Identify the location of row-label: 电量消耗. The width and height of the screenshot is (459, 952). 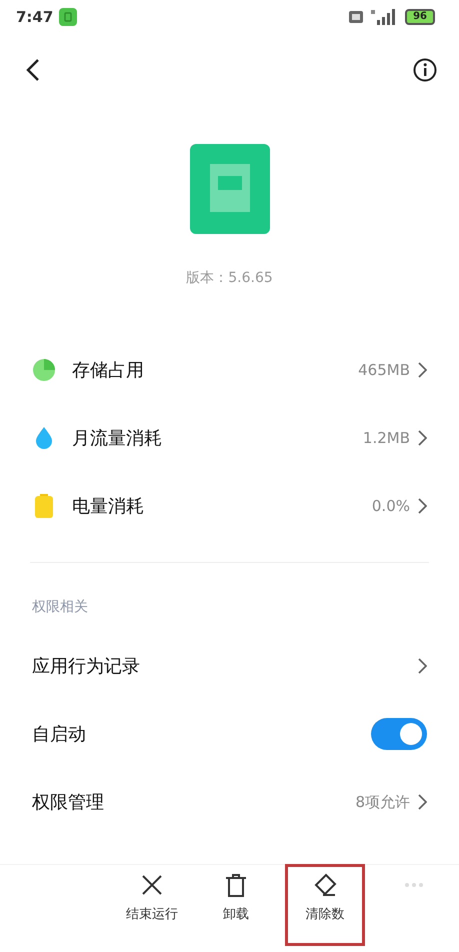
(108, 506).